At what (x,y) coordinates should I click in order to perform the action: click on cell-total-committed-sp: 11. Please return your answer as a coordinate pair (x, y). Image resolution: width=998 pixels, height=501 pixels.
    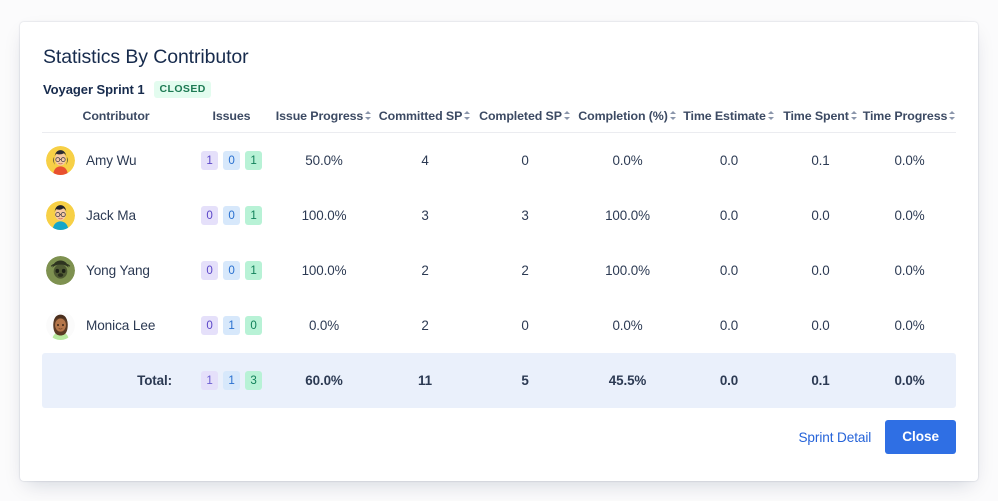
    Looking at the image, I should click on (425, 380).